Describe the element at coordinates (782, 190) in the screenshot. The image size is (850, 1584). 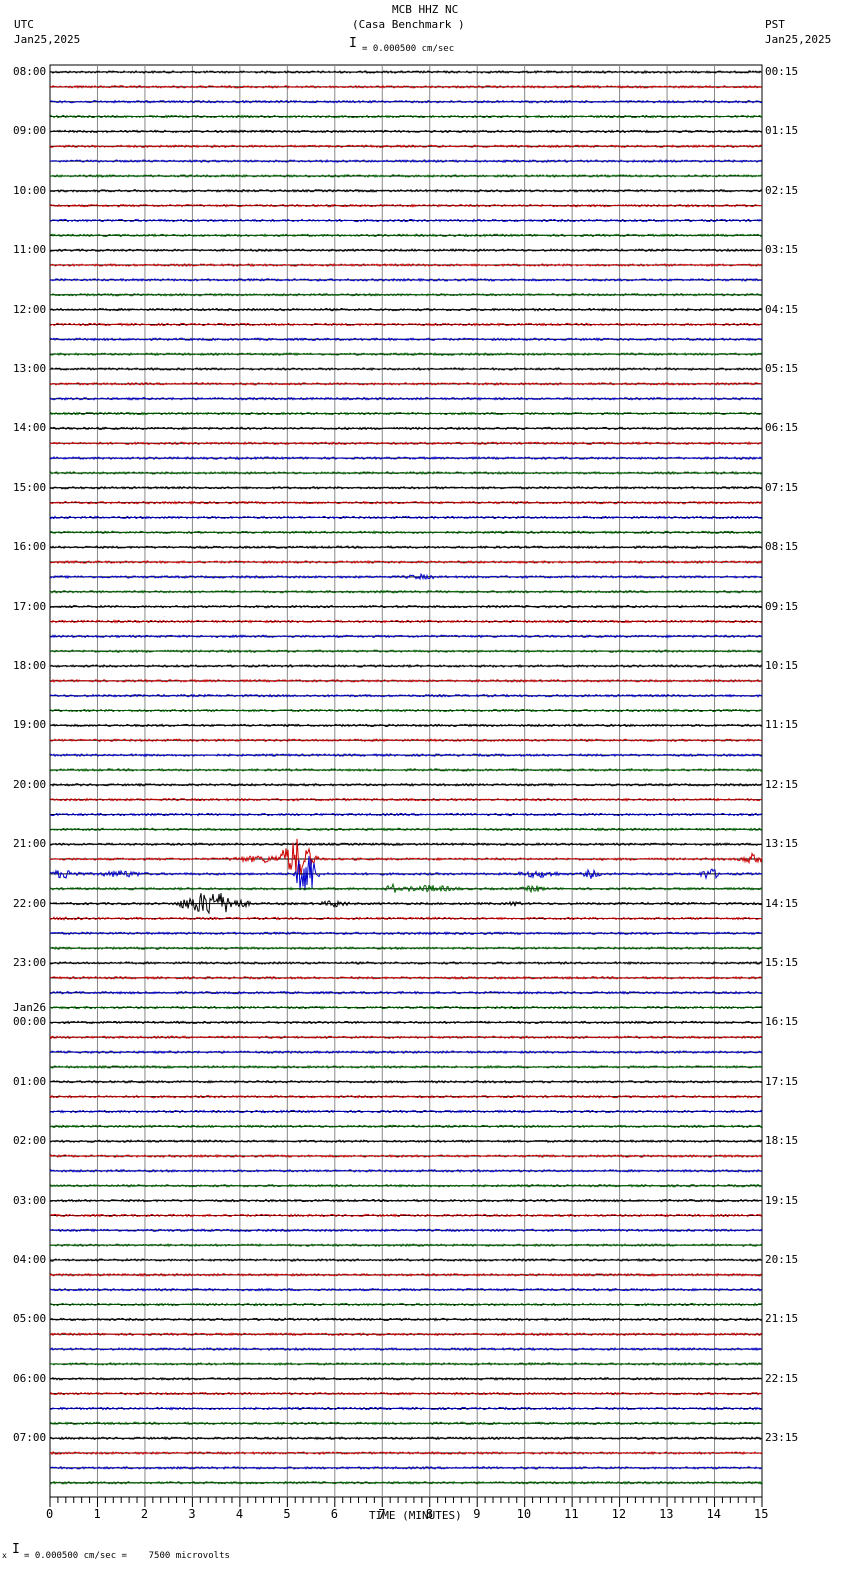
I see `pst-hour-label: 02:15` at that location.